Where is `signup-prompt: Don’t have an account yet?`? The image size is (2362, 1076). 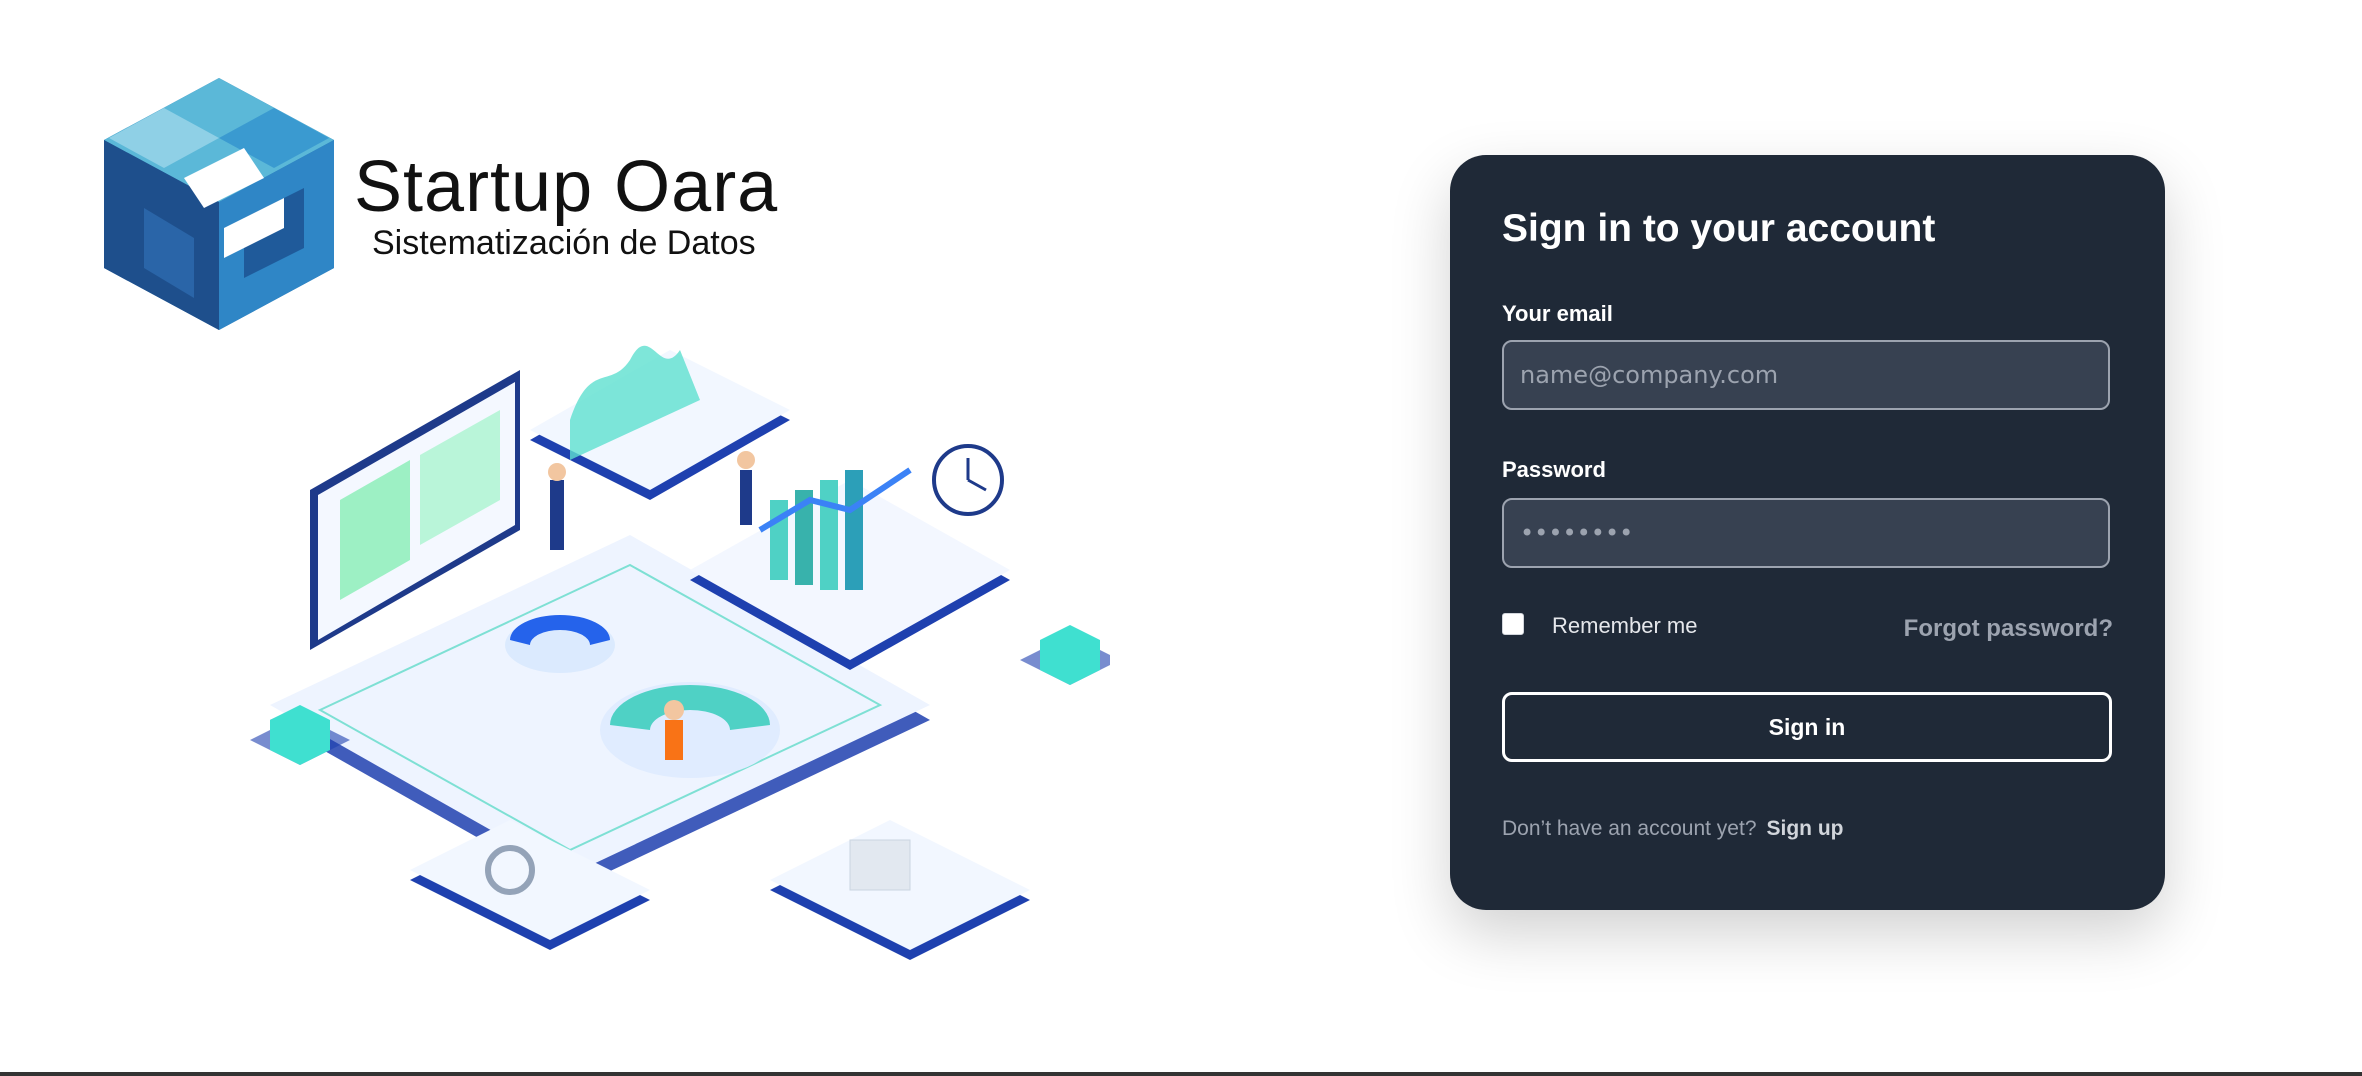 signup-prompt: Don’t have an account yet? is located at coordinates (1629, 828).